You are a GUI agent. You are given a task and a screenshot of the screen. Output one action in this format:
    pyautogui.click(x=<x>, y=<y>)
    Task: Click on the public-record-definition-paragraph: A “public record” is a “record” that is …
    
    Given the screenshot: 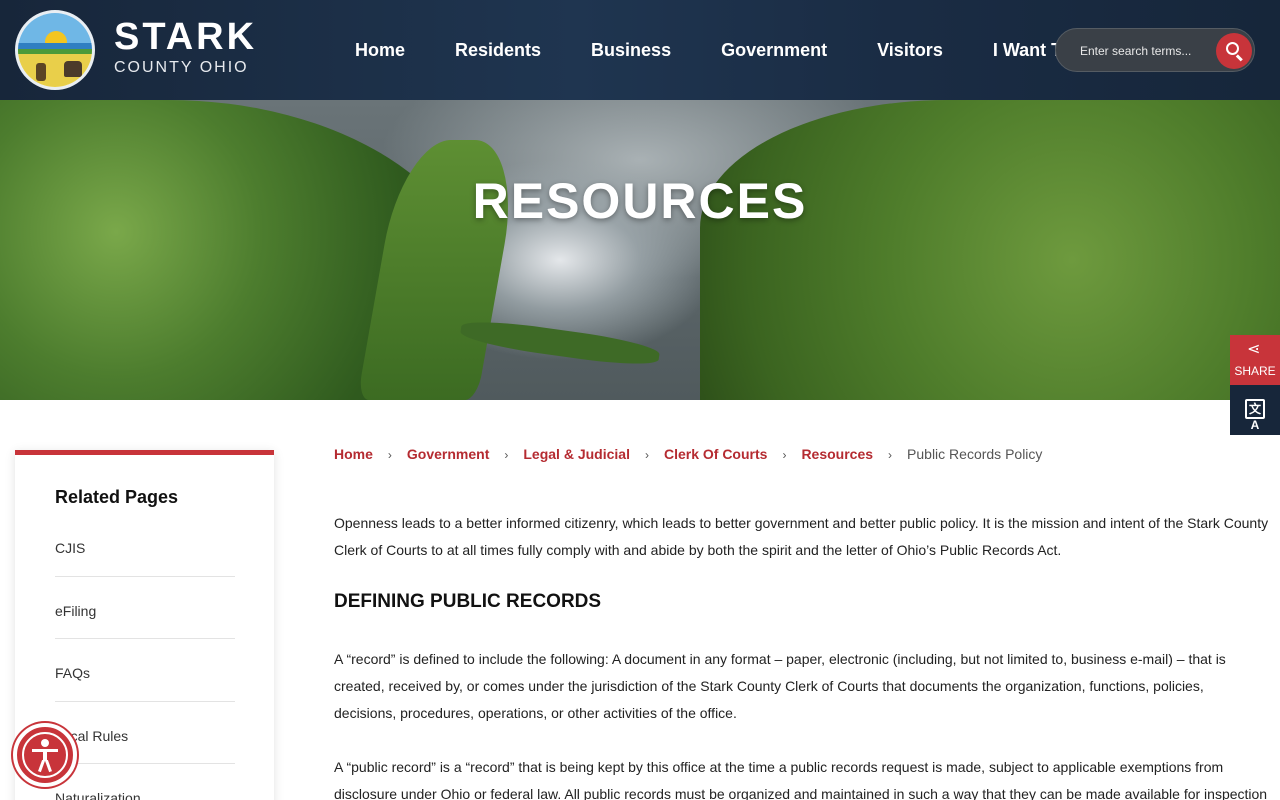 What is the action you would take?
    pyautogui.click(x=801, y=779)
    